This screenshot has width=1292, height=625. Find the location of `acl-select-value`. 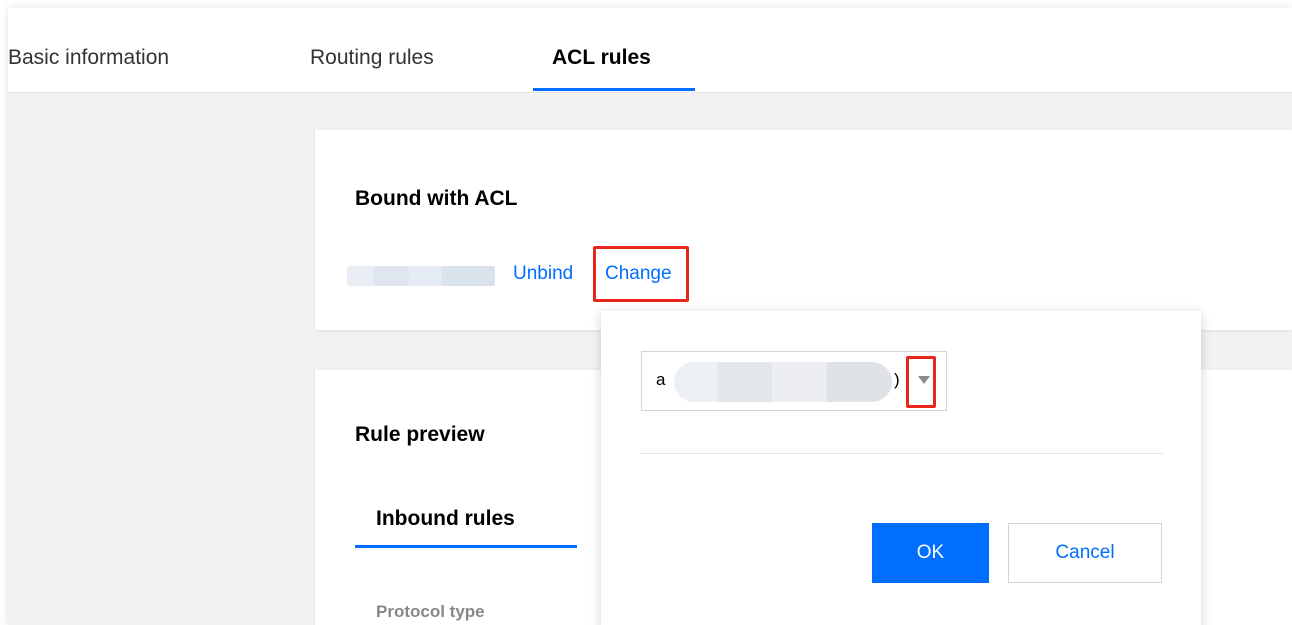

acl-select-value is located at coordinates (783, 382).